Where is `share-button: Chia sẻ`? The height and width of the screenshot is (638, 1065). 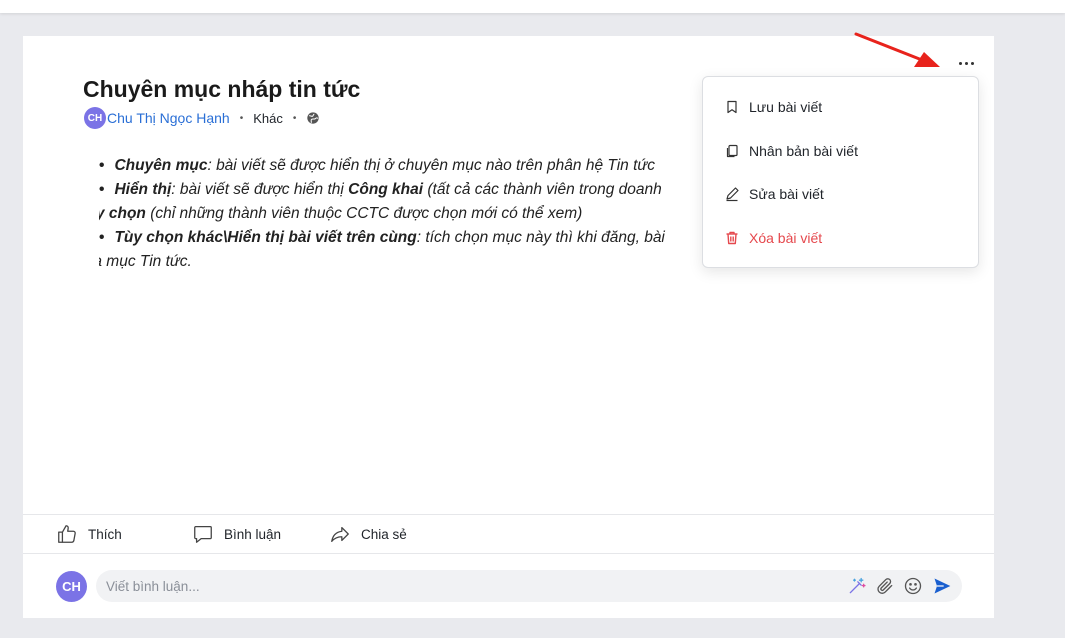
share-button: Chia sẻ is located at coordinates (368, 534).